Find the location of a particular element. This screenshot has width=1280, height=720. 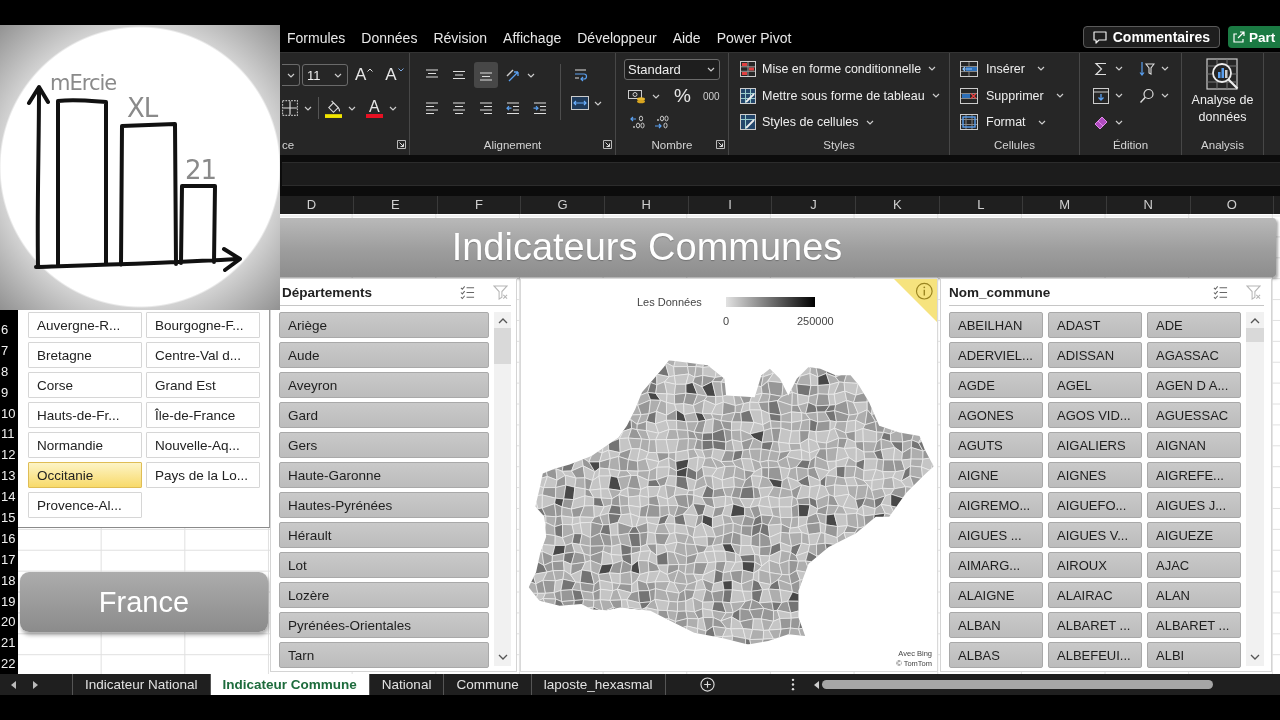

merge-cells-icon is located at coordinates (580, 103).